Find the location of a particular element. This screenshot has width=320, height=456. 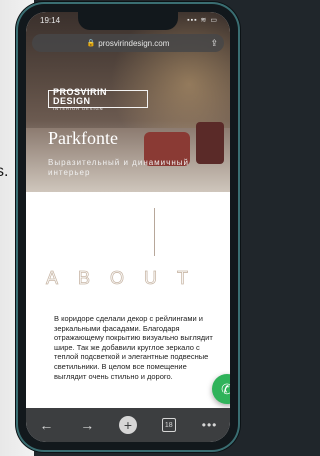

logo-main: PROSVIRIN DESIGN is located at coordinates (80, 96).